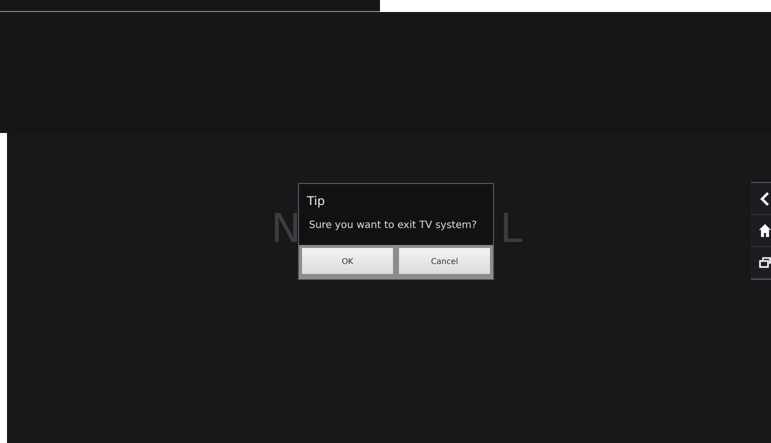  What do you see at coordinates (765, 199) in the screenshot?
I see `back-icon` at bounding box center [765, 199].